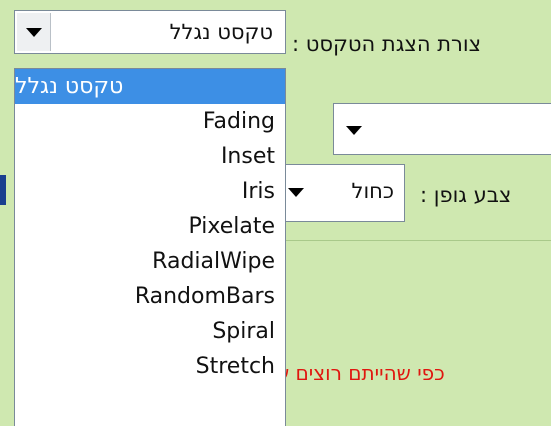  What do you see at coordinates (150, 191) in the screenshot?
I see `option-iris: Iris` at bounding box center [150, 191].